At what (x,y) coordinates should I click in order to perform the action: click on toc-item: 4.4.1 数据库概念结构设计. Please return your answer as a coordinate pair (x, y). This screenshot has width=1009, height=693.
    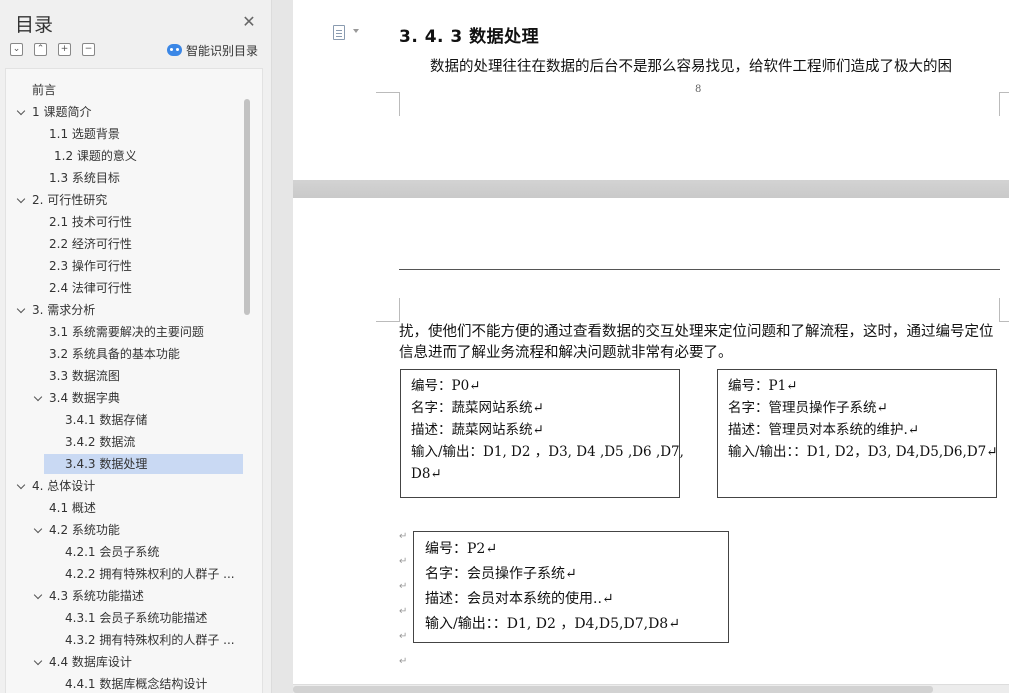
    Looking at the image, I should click on (122, 683).